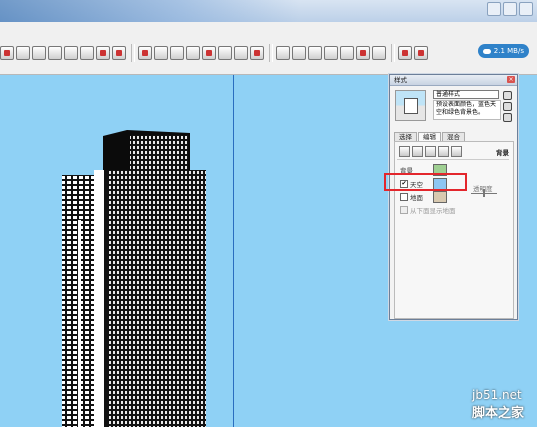 The width and height of the screenshot is (537, 427). I want to click on toolbar-icons, so click(215, 53).